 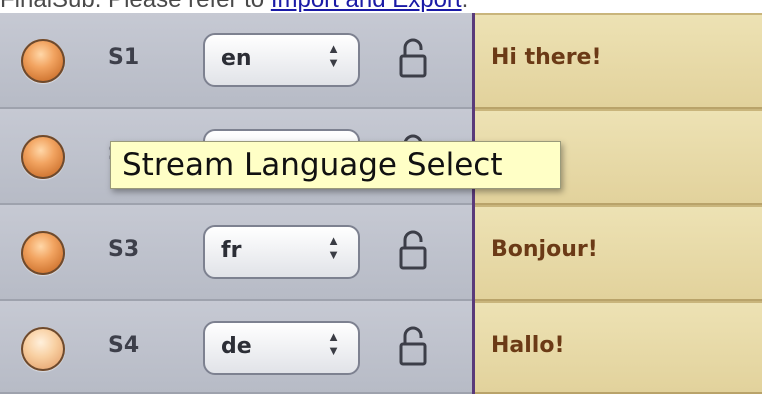 I want to click on language-value: de, so click(x=236, y=346).